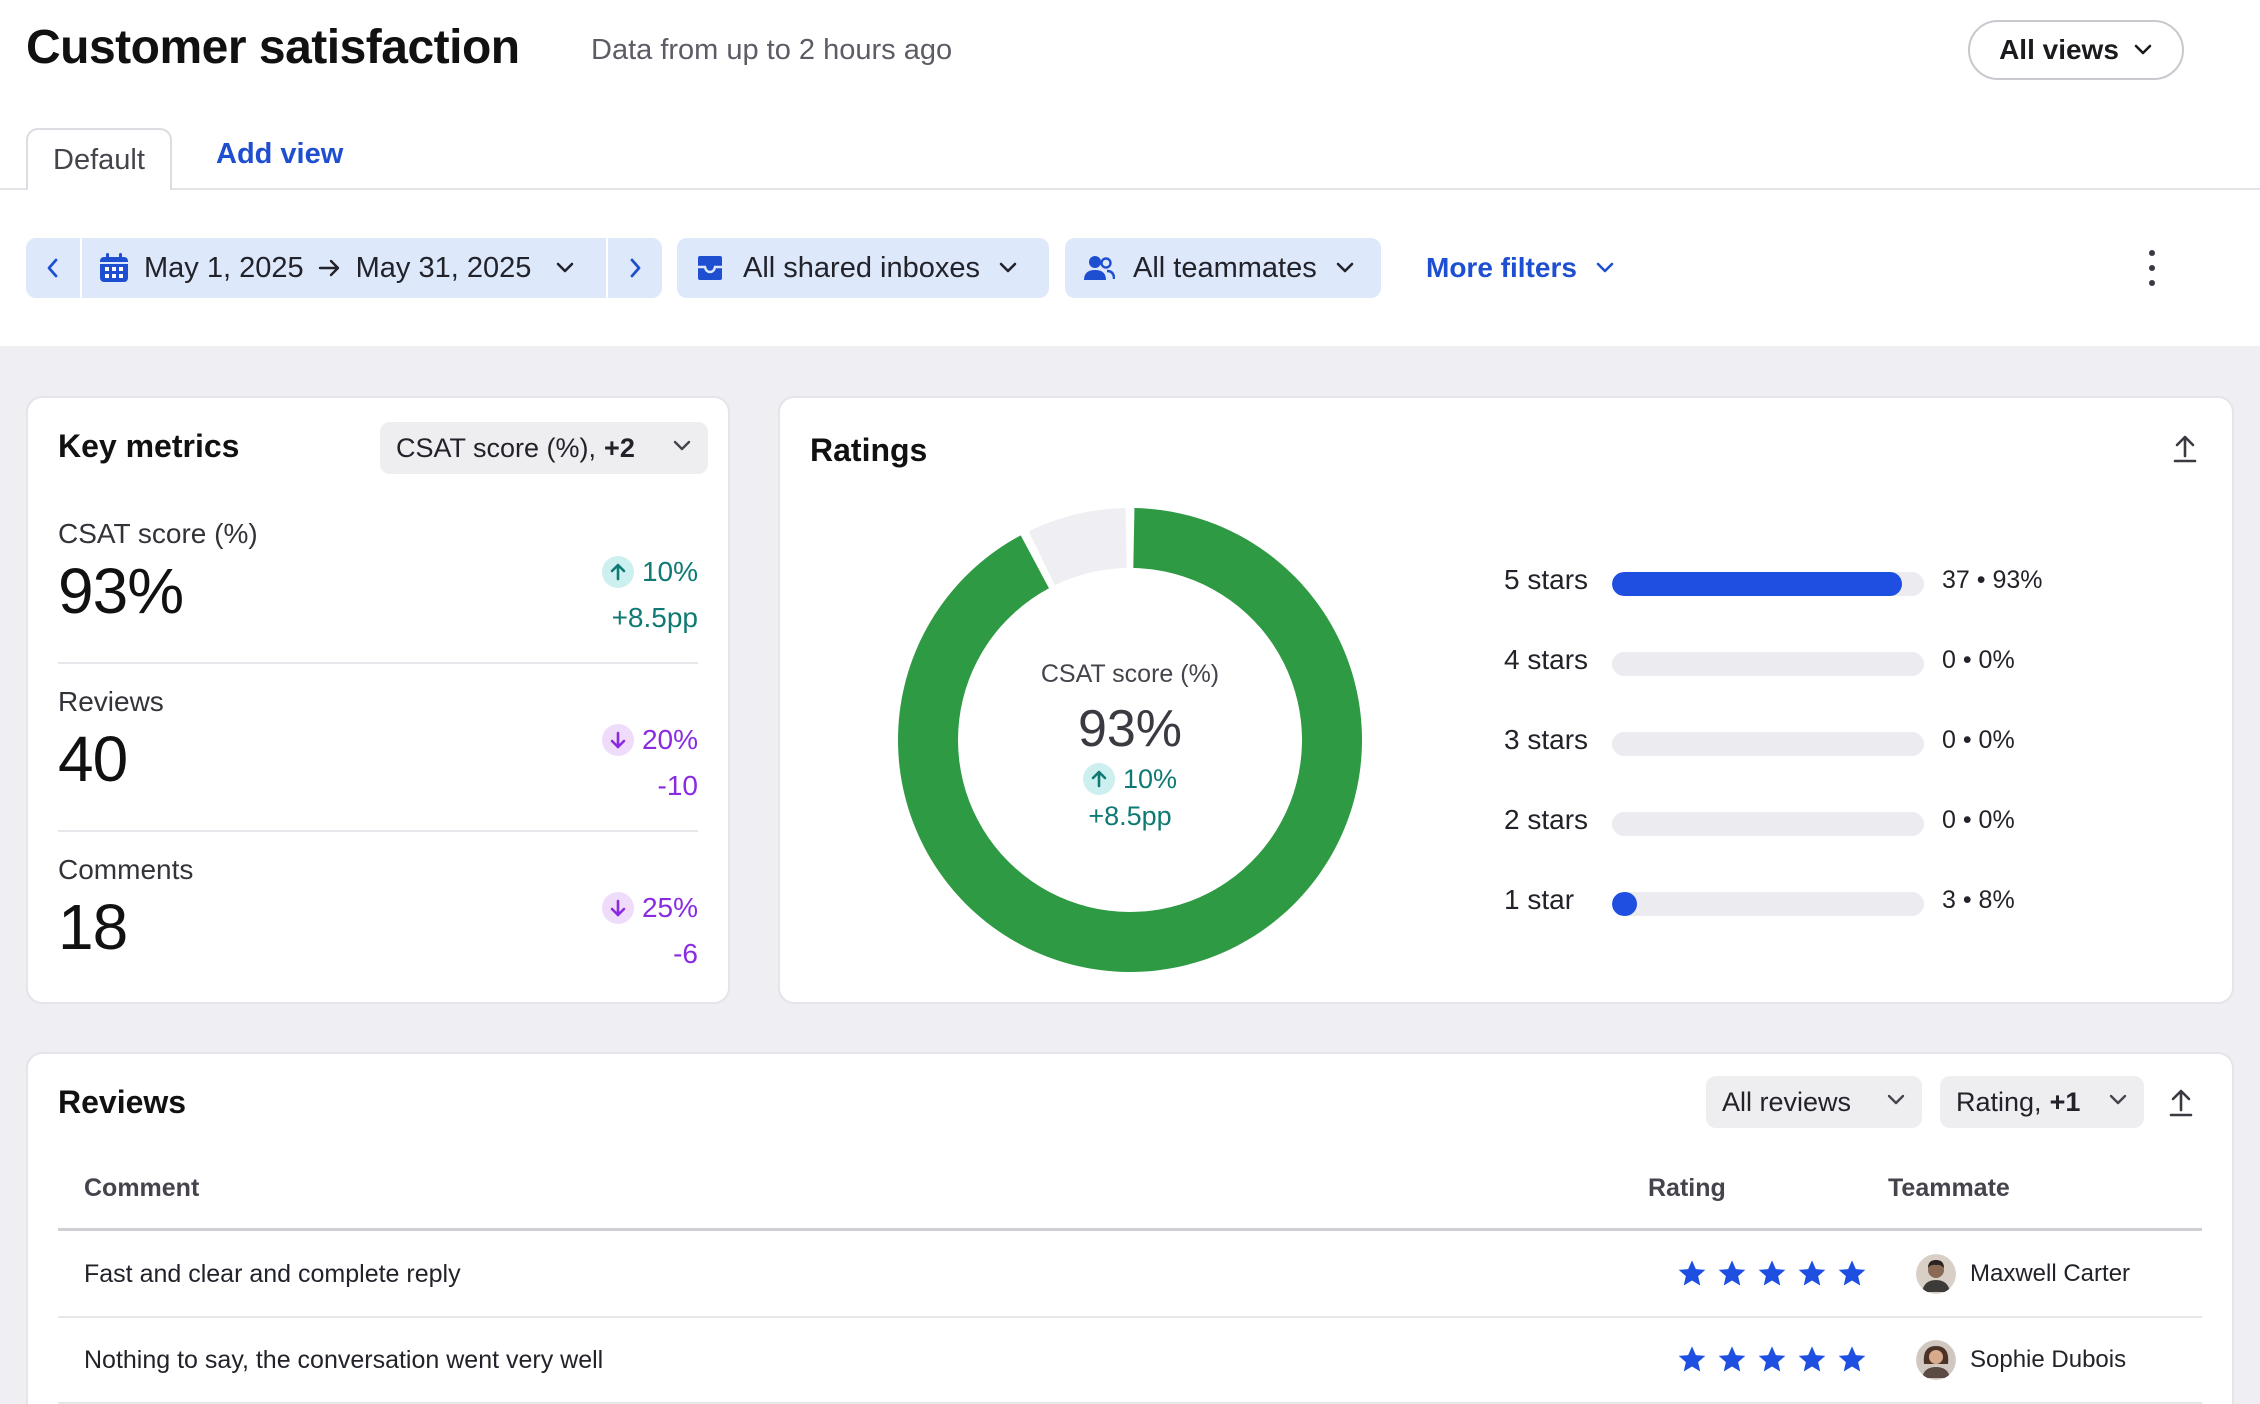 Image resolution: width=2260 pixels, height=1404 pixels. Describe the element at coordinates (378, 593) in the screenshot. I see `metric-csat: CSAT score (%) 93% 10% +8.5pp` at that location.